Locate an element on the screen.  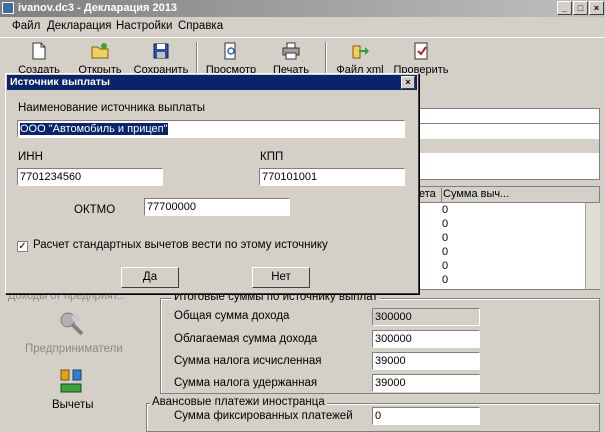
dialog-close-button: × is located at coordinates (408, 82).